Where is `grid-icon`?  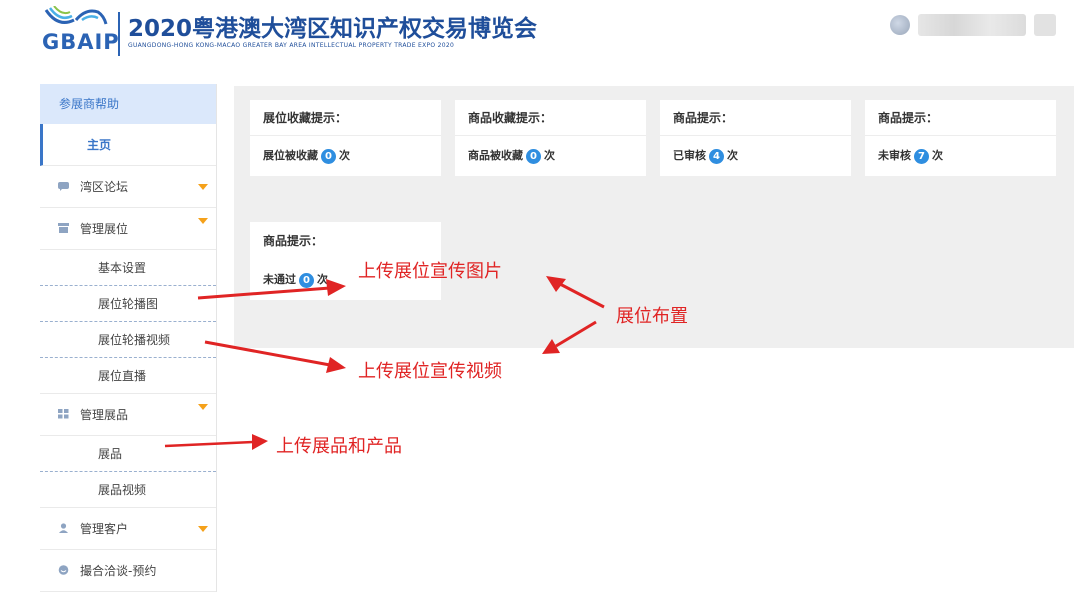
grid-icon is located at coordinates (63, 414).